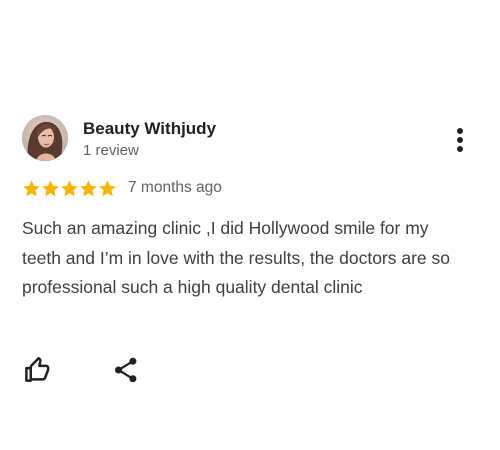 The height and width of the screenshot is (450, 500). I want to click on avatar, so click(45, 138).